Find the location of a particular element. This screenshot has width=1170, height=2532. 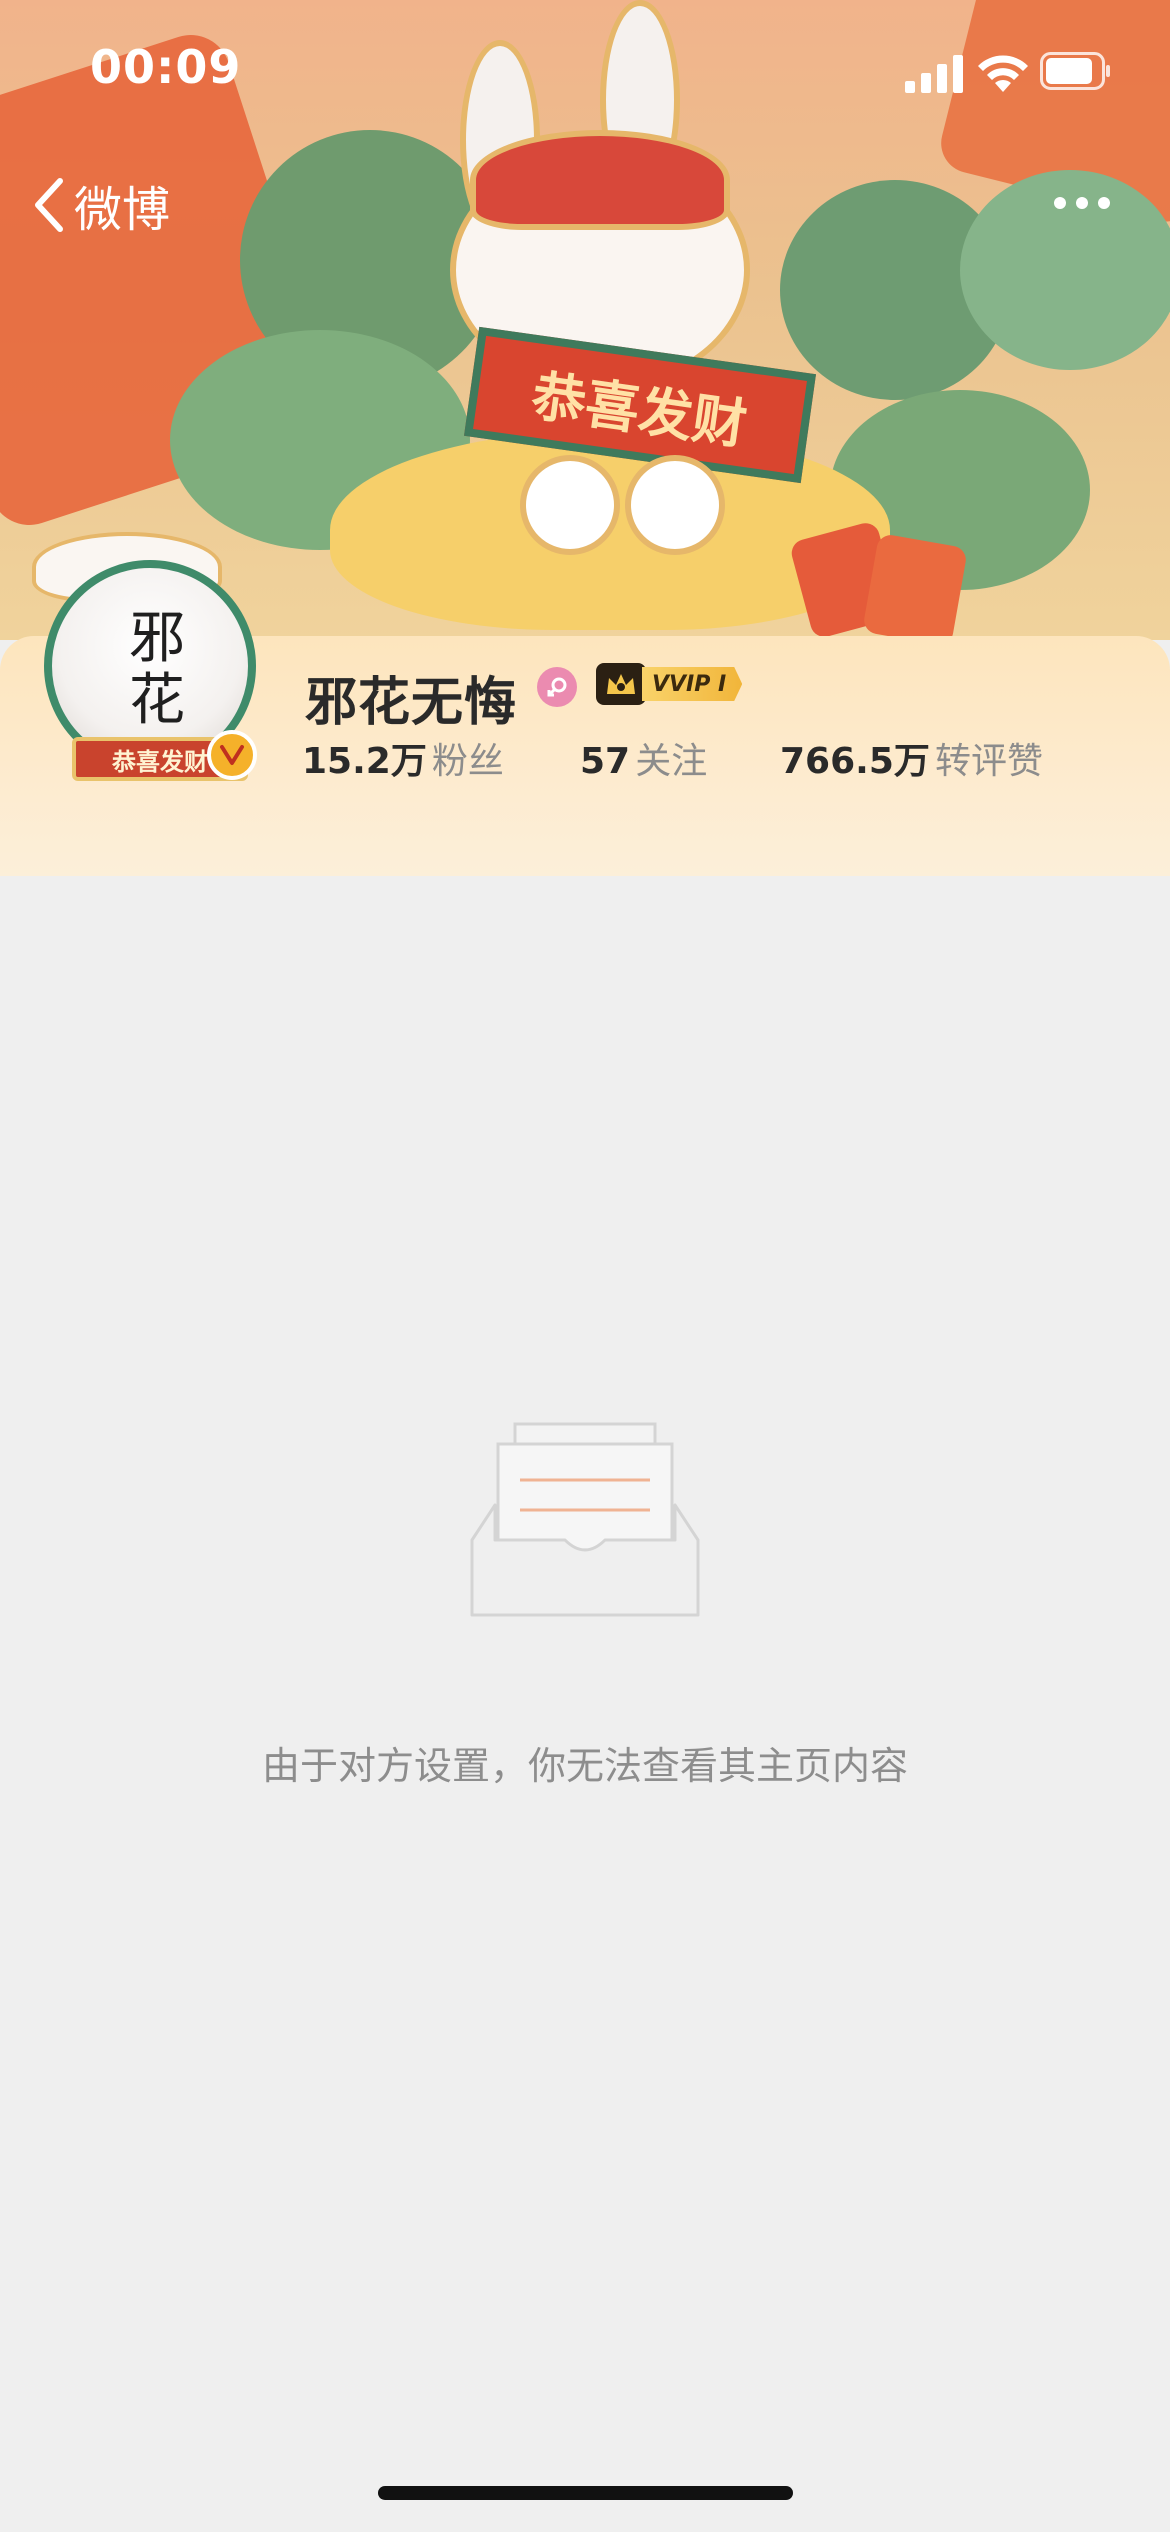

stat-following-value: 57 is located at coordinates (605, 761).